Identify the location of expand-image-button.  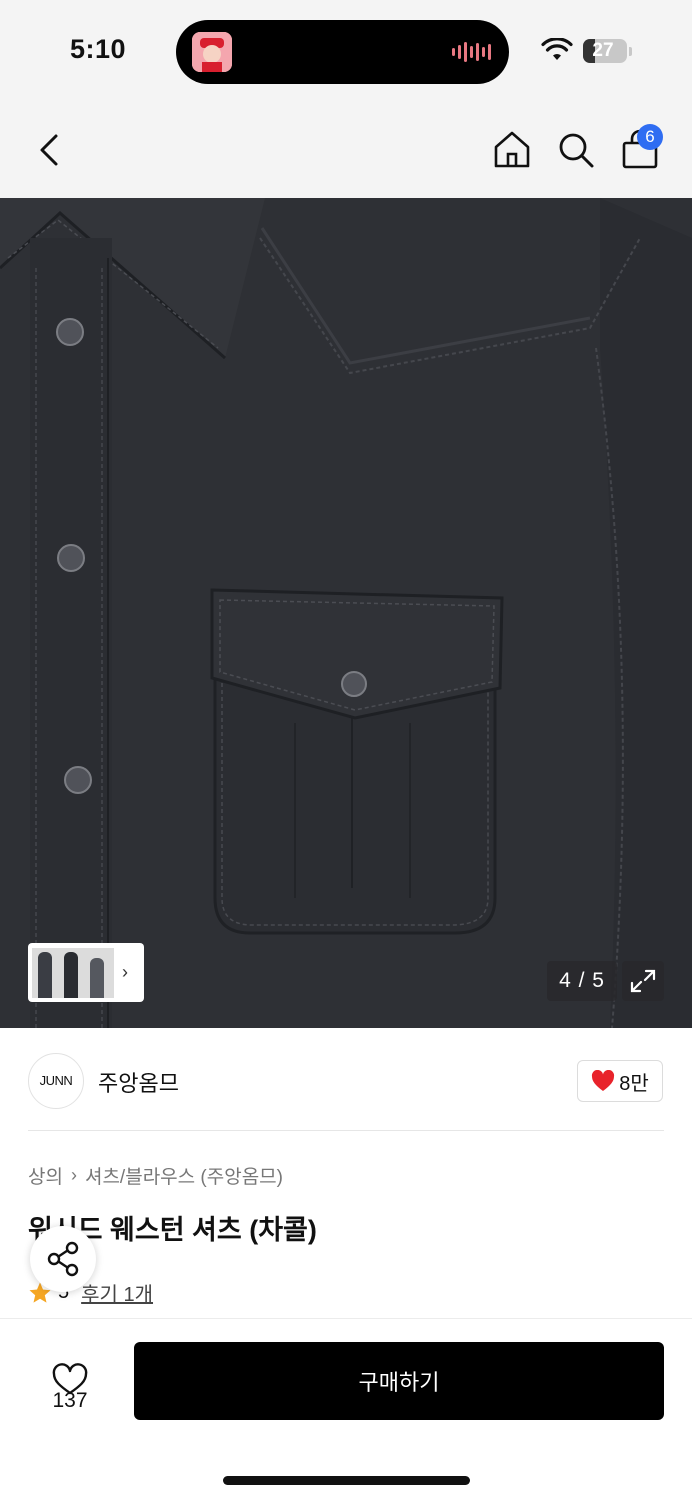
(643, 981).